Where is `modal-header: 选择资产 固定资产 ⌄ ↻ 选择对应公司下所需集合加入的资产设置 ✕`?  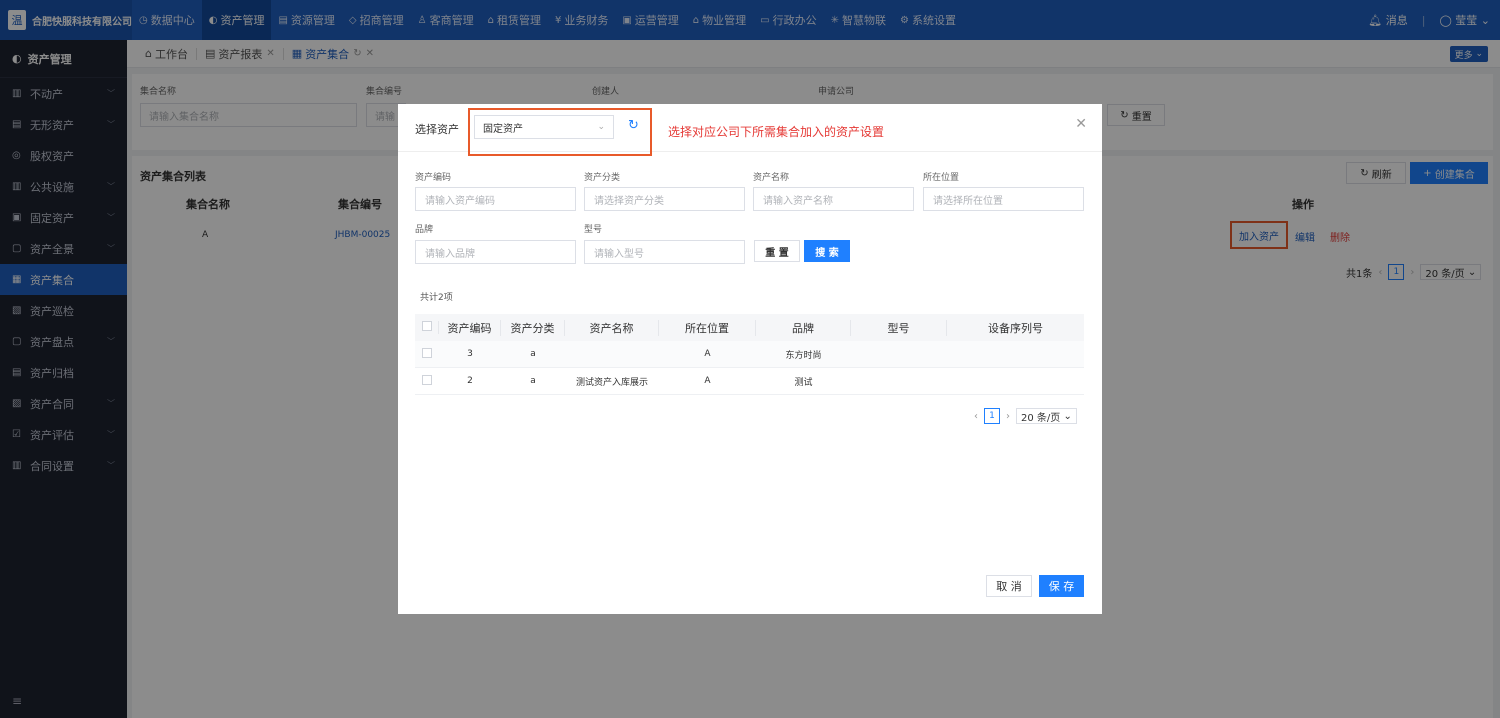 modal-header: 选择资产 固定资产 ⌄ ↻ 选择对应公司下所需集合加入的资产设置 ✕ is located at coordinates (750, 130).